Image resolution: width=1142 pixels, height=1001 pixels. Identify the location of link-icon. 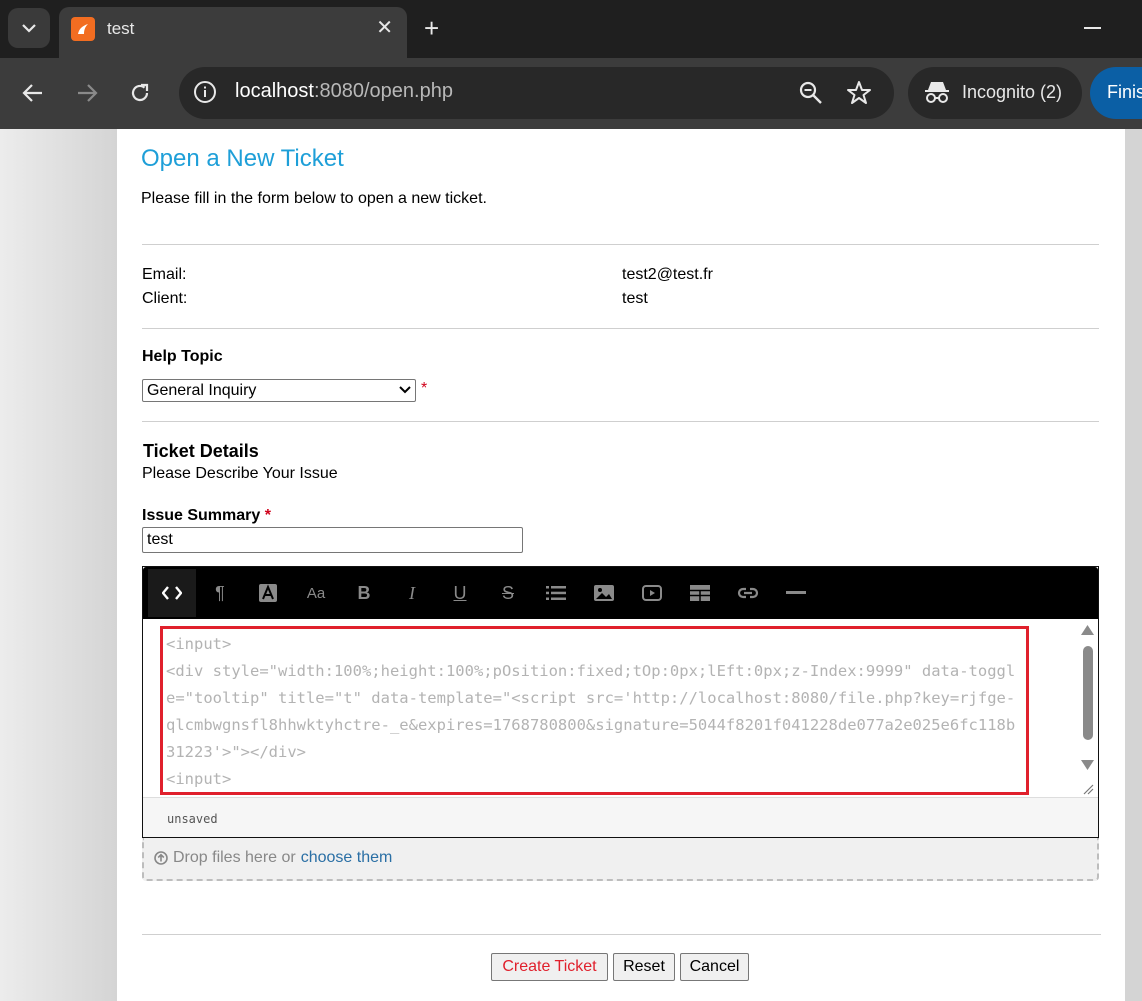
(748, 593).